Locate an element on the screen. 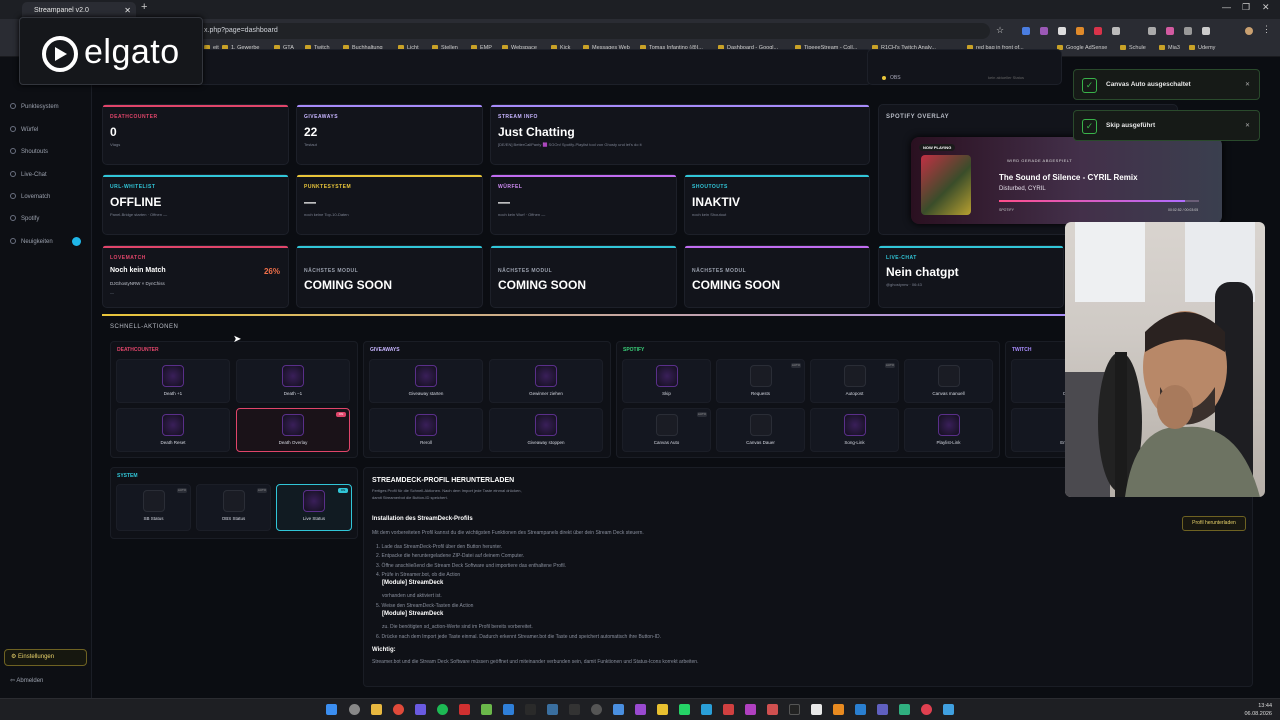  sidebar-item-shoutouts: Shoutouts is located at coordinates (29, 151).